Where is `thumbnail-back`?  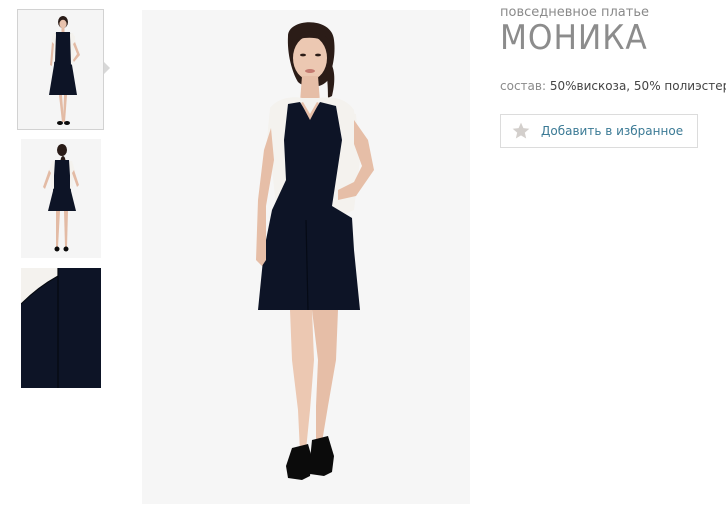 thumbnail-back is located at coordinates (61, 198).